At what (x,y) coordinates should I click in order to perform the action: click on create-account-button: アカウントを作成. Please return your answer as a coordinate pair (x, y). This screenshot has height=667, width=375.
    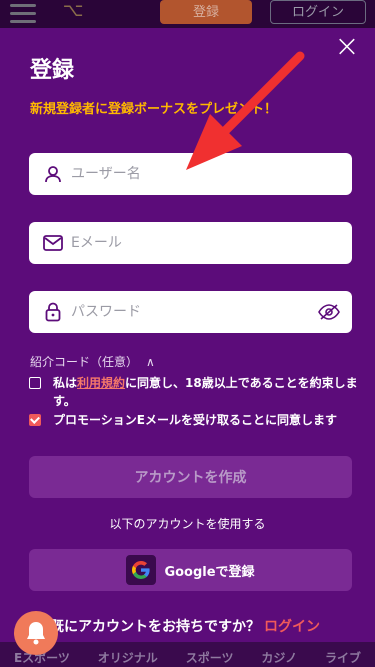
    Looking at the image, I should click on (190, 477).